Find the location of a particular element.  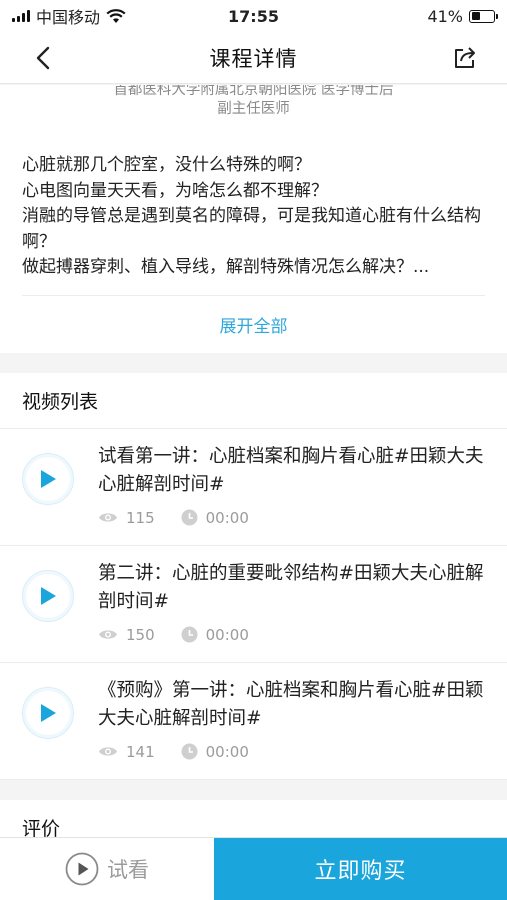

nav-bar: 课程详情 is located at coordinates (253, 58).